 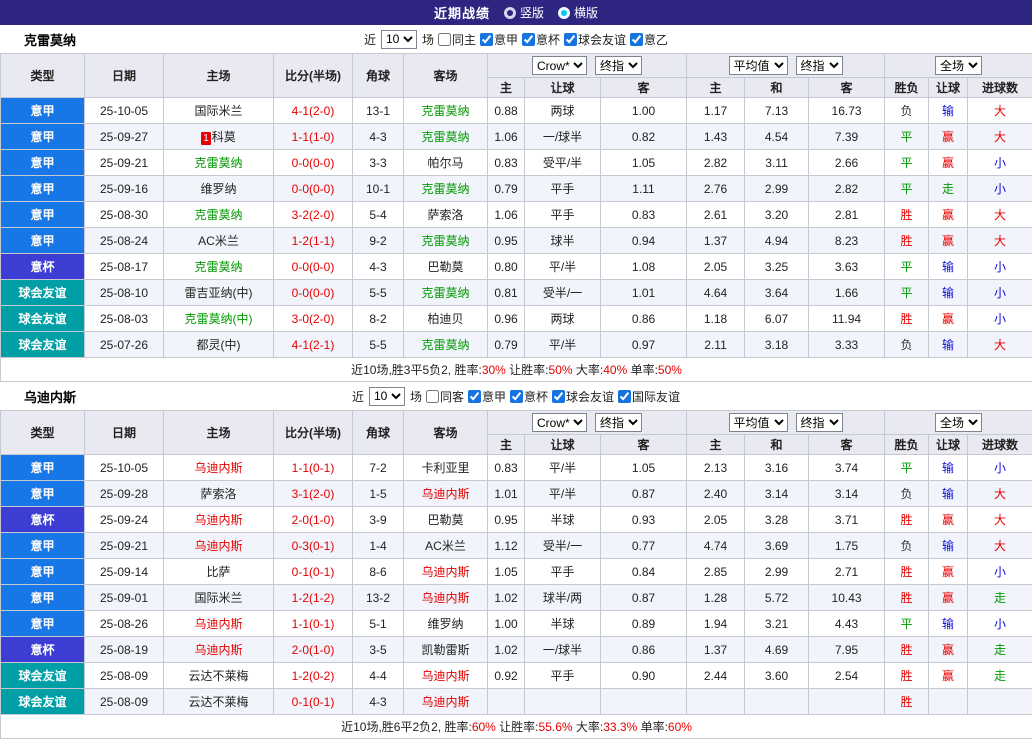 What do you see at coordinates (847, 650) in the screenshot?
I see `average-odds-cell: 7.95` at bounding box center [847, 650].